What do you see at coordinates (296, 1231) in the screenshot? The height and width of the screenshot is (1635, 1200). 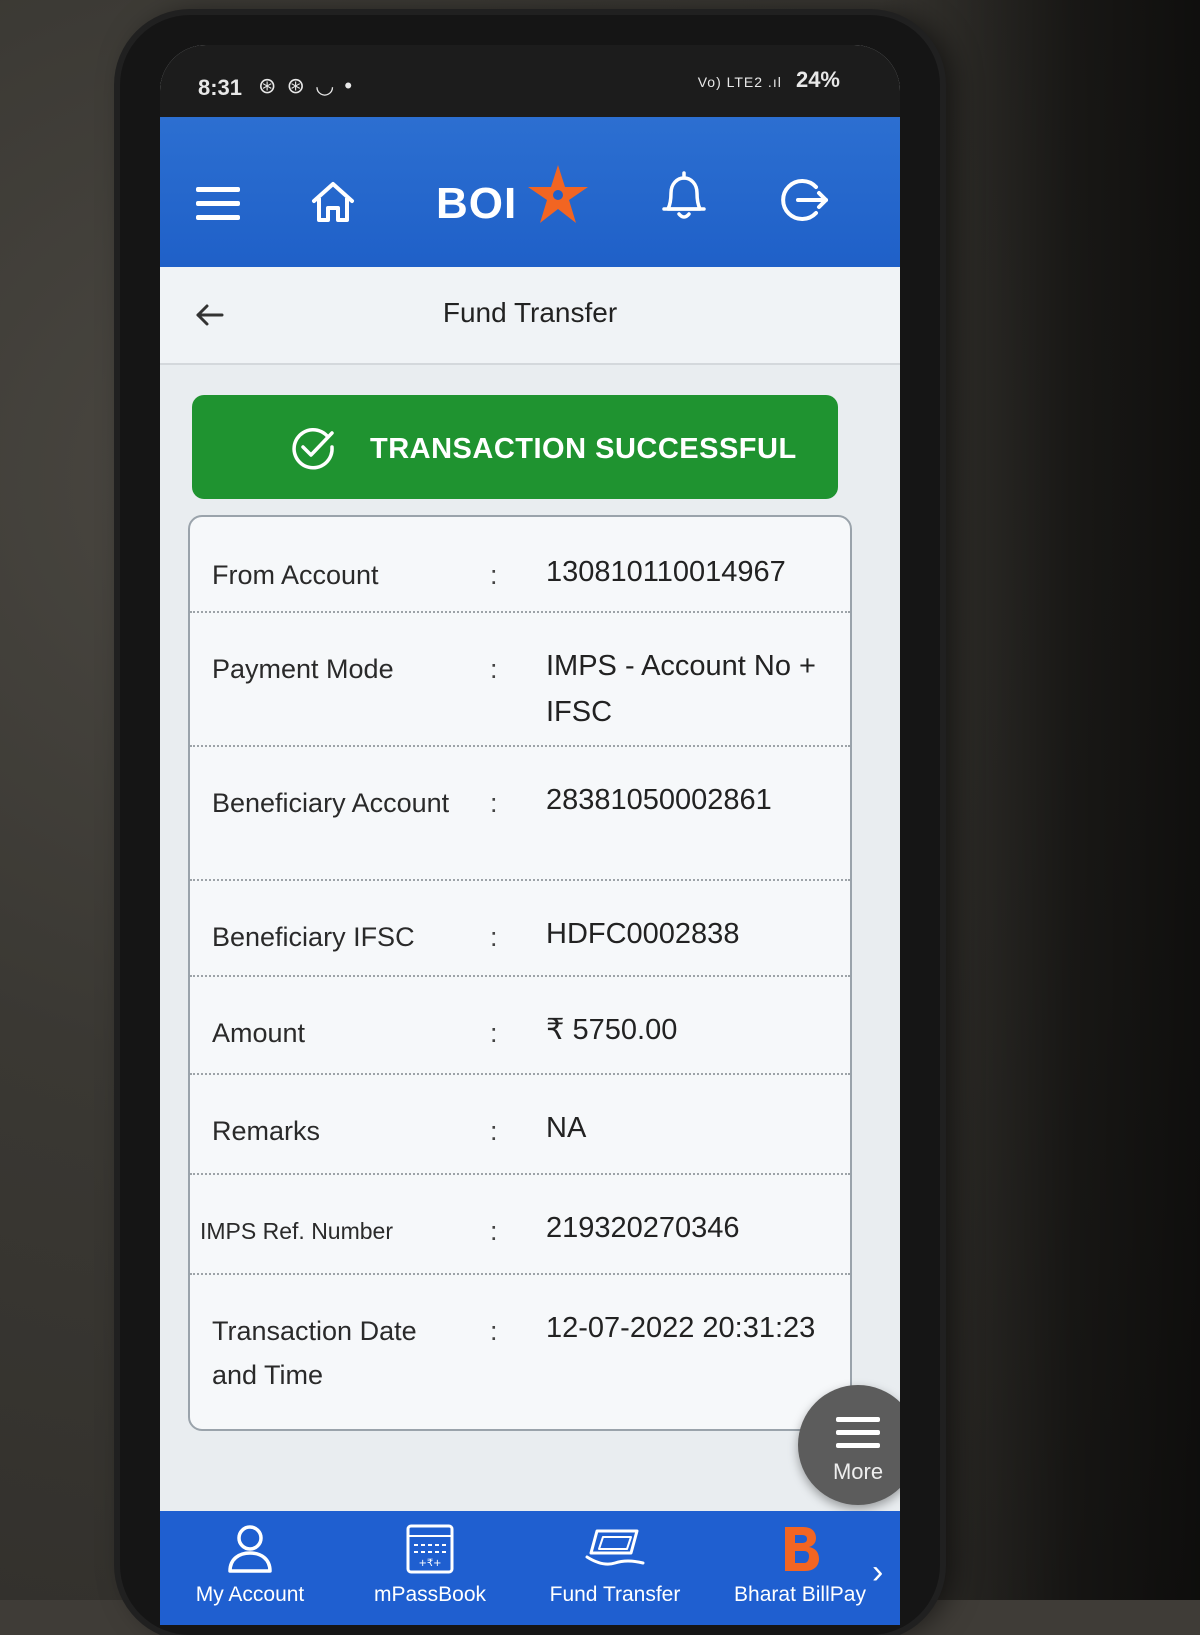 I see `detail-label: IMPS Ref. Number` at bounding box center [296, 1231].